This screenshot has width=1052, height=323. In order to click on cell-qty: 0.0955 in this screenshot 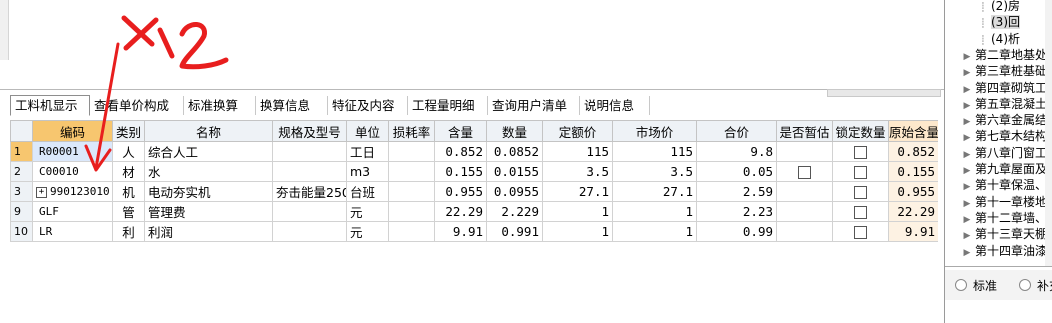, I will do `click(514, 191)`.